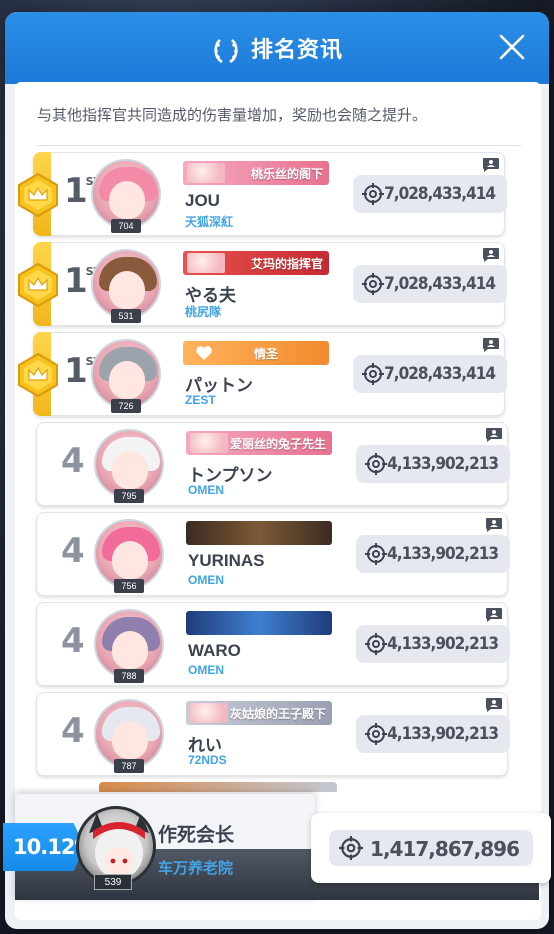  What do you see at coordinates (262, 194) in the screenshot?
I see `ranking-row: 1ST704桃乐丝的阁下JOU天狐深紅7,028,433,414` at bounding box center [262, 194].